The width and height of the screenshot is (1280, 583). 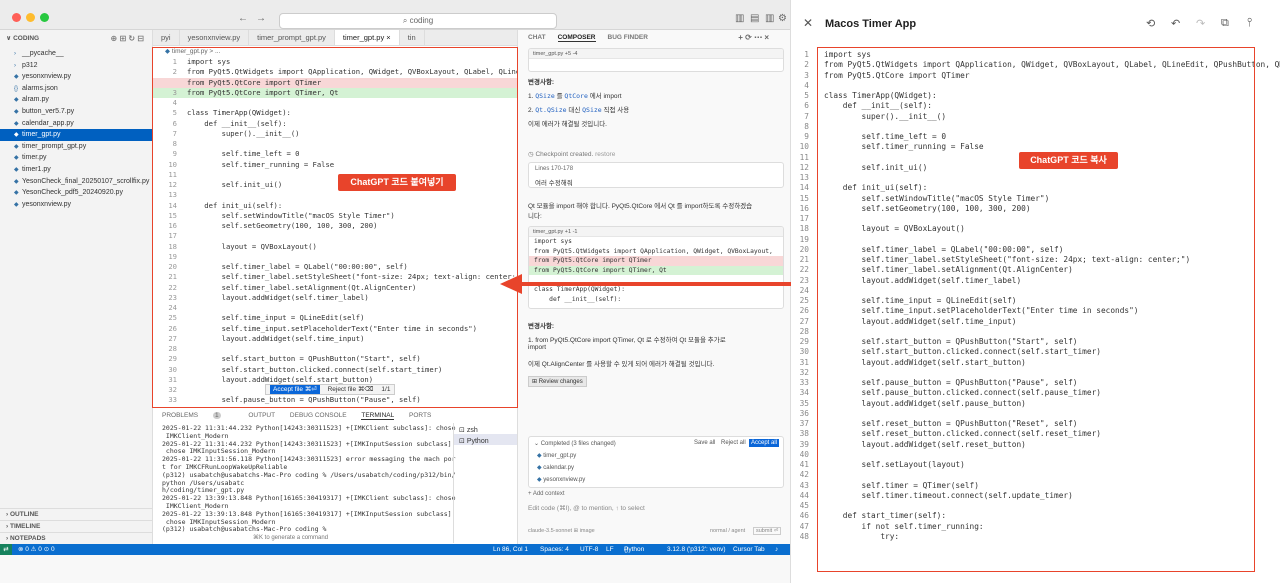 What do you see at coordinates (804, 259) in the screenshot?
I see `line-number: 21` at bounding box center [804, 259].